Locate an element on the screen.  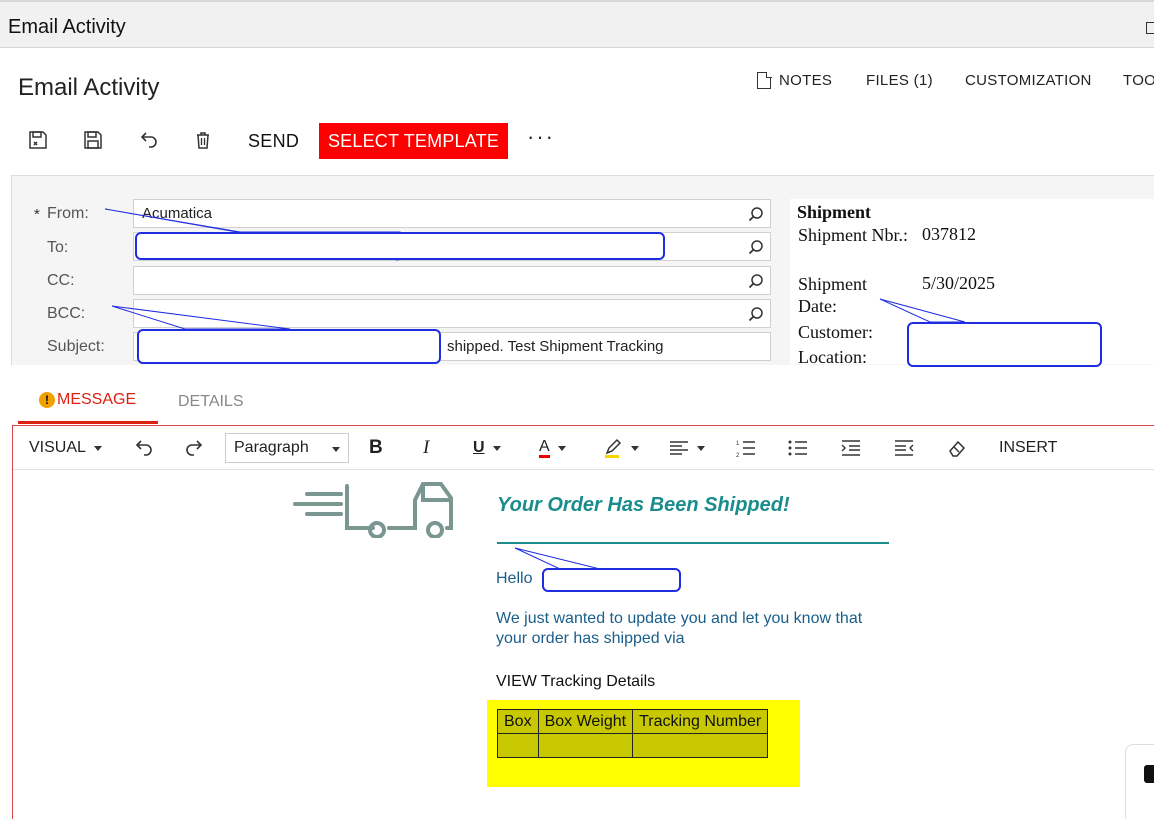
window-title: Email Activity is located at coordinates (67, 27).